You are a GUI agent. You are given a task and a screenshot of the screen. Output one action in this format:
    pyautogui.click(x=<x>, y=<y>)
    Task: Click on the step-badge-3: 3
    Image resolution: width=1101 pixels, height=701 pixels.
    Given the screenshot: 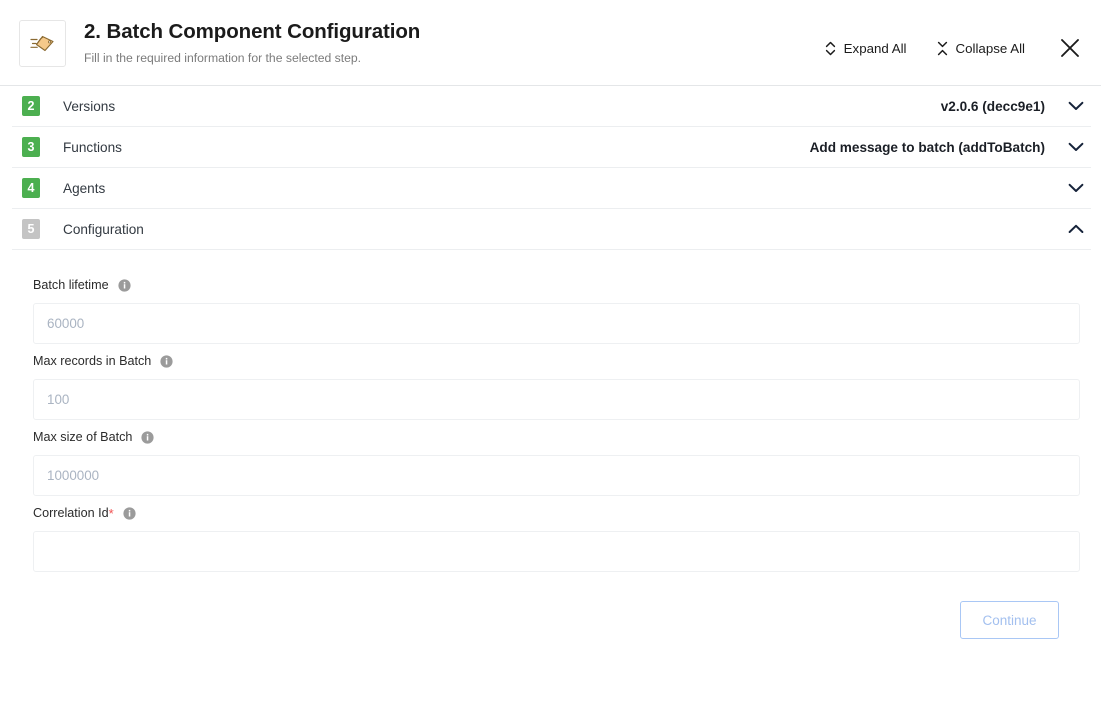 What is the action you would take?
    pyautogui.click(x=31, y=147)
    